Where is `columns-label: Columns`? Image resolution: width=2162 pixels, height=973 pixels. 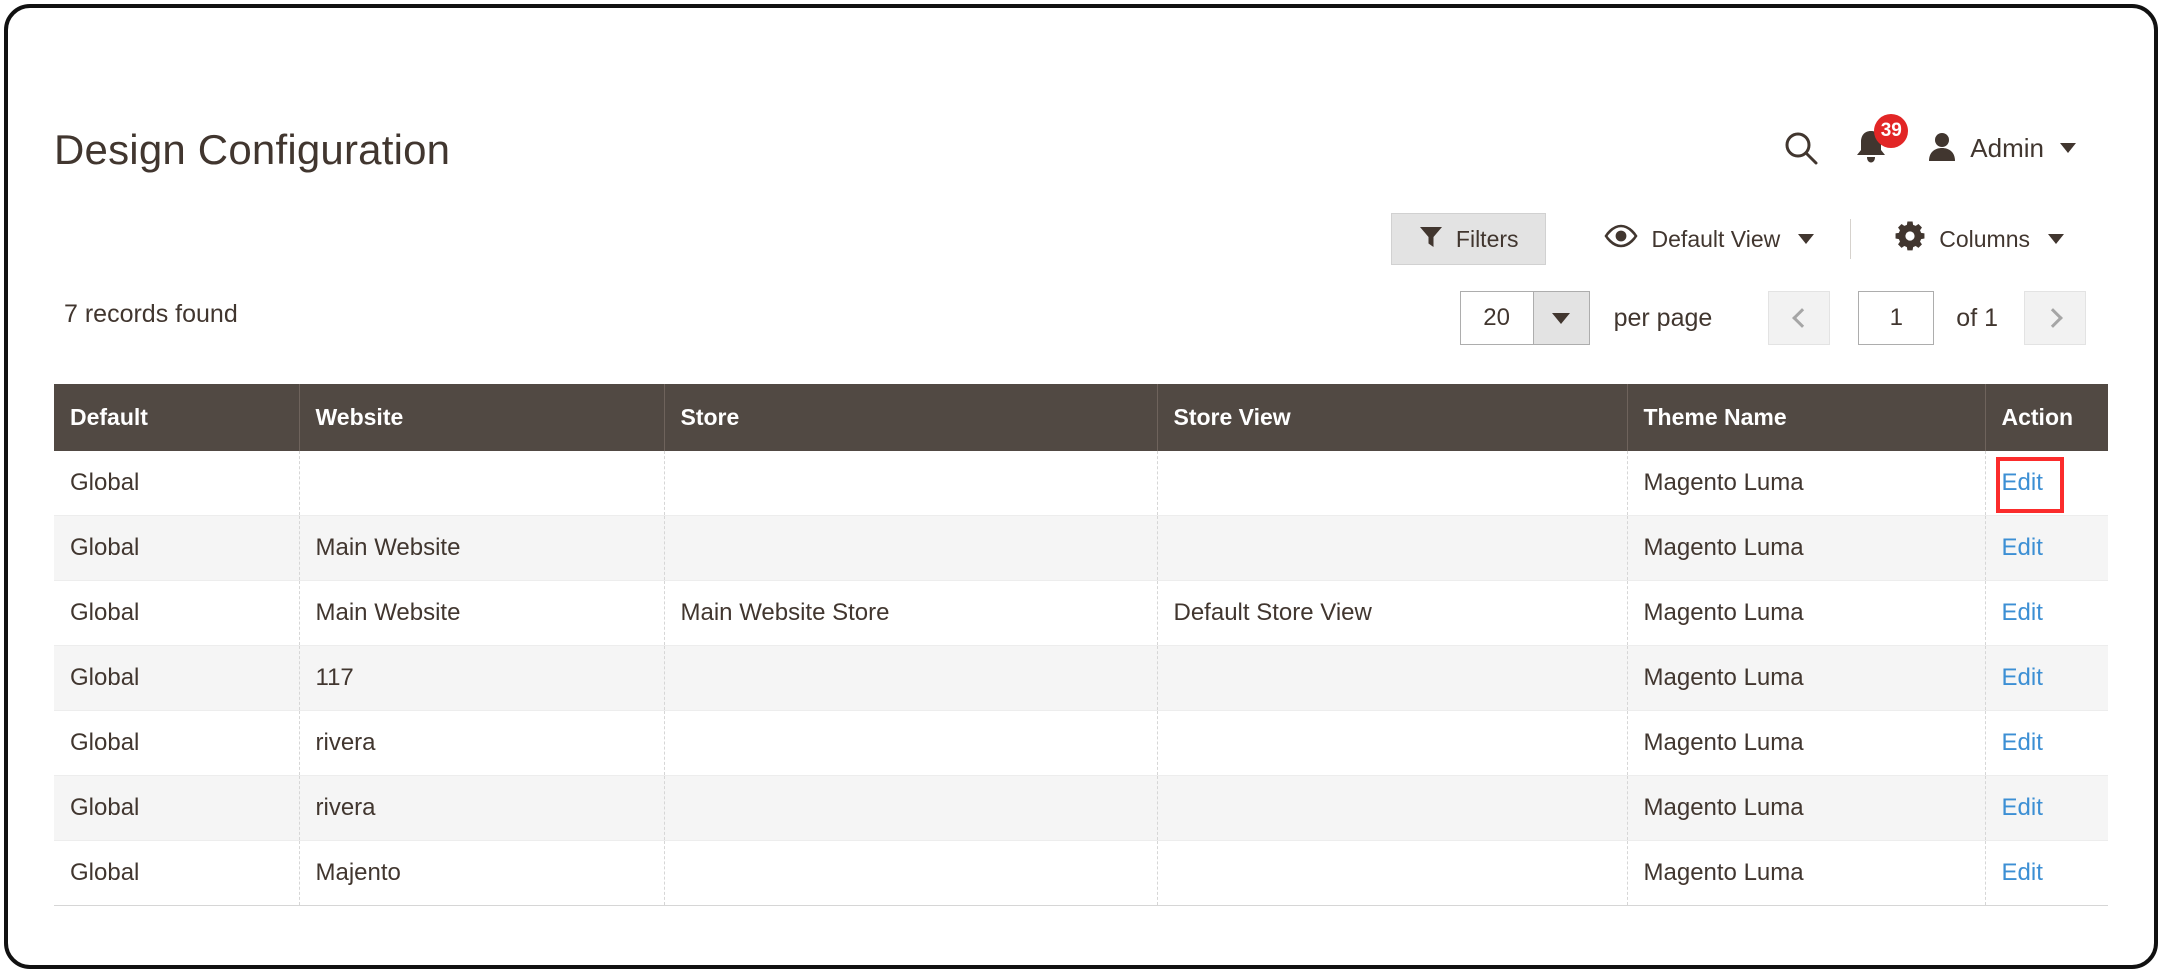
columns-label: Columns is located at coordinates (1984, 238).